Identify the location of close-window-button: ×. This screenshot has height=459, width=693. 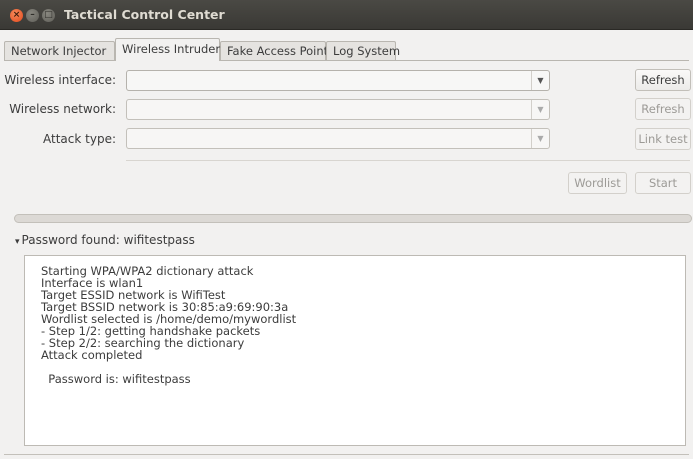
(16, 15).